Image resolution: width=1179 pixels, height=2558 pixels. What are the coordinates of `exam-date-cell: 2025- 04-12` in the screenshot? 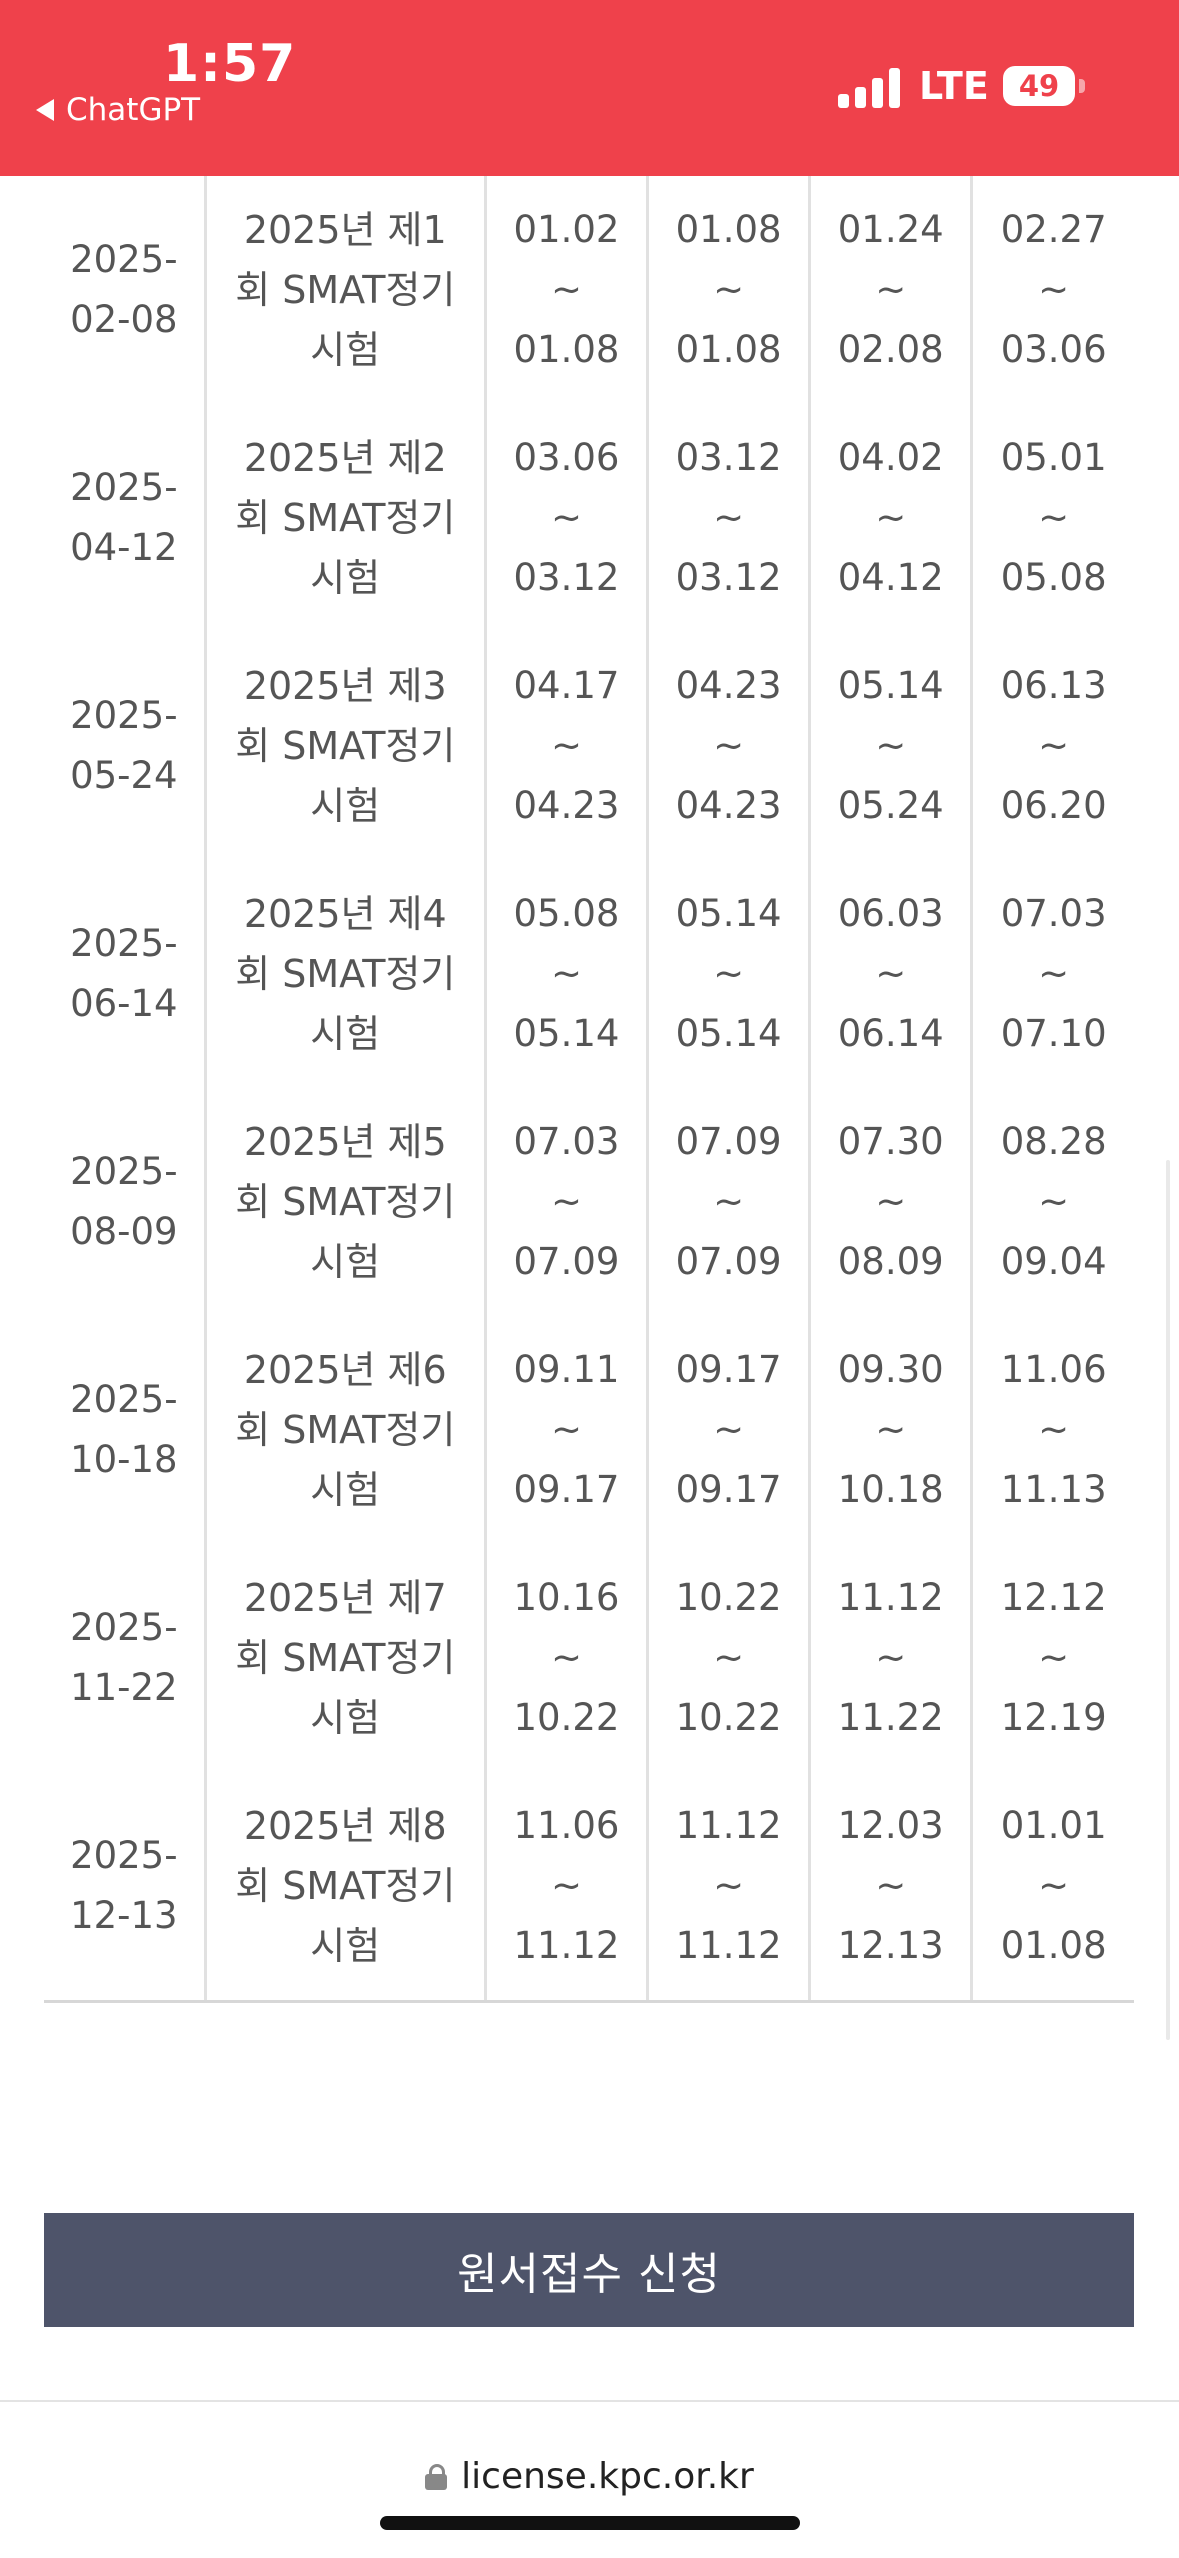 It's located at (124, 518).